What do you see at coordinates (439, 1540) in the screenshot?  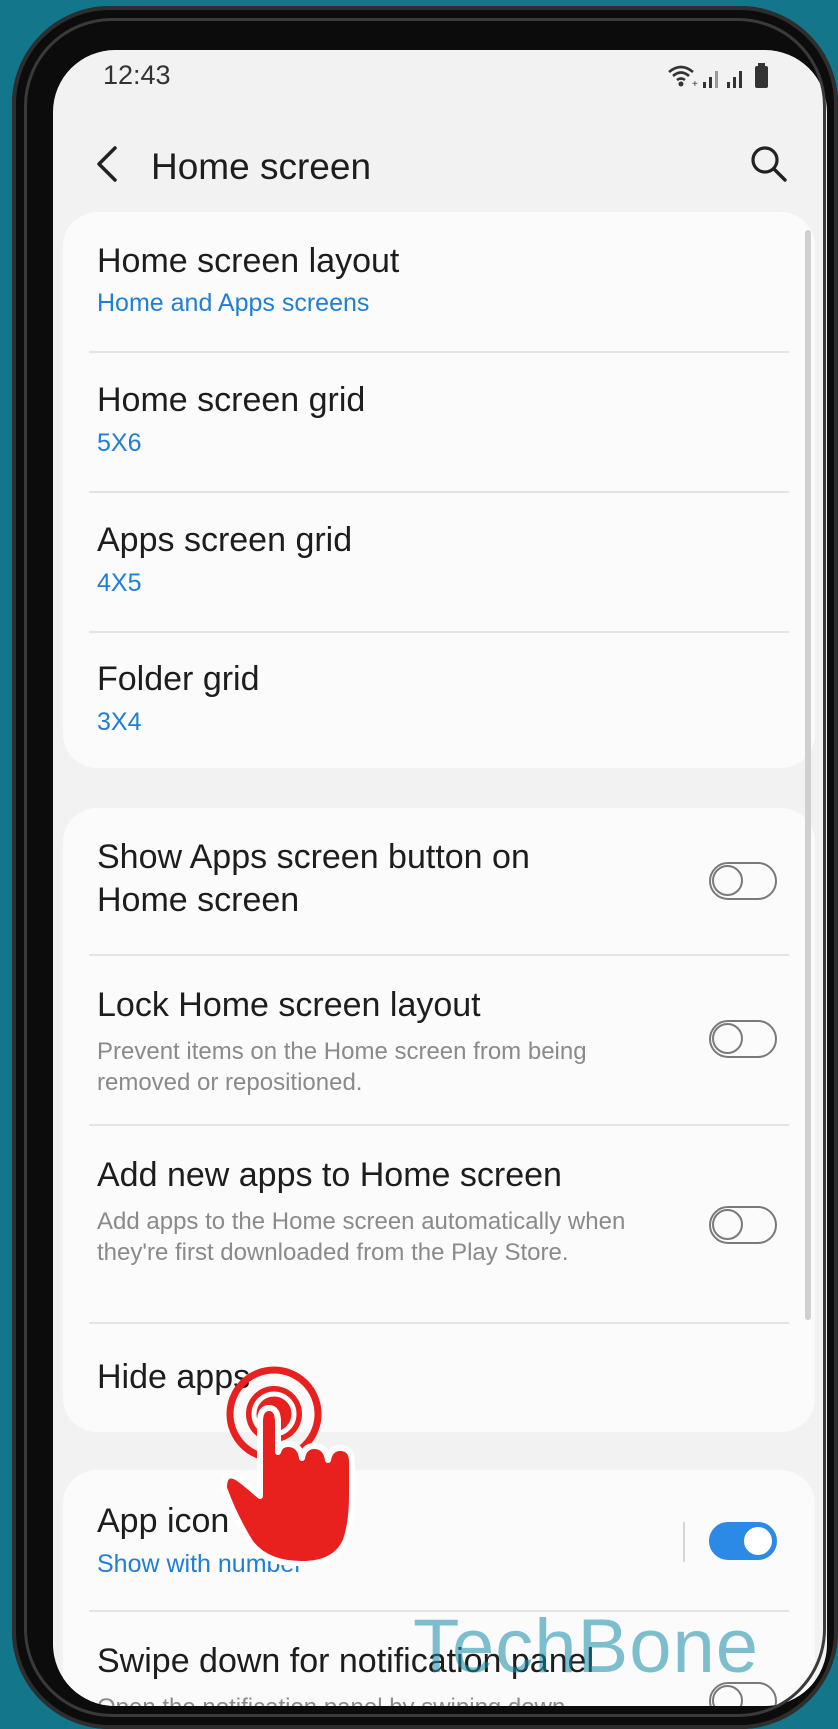 I see `setting-app-icon-badges: App icon badges Show with number` at bounding box center [439, 1540].